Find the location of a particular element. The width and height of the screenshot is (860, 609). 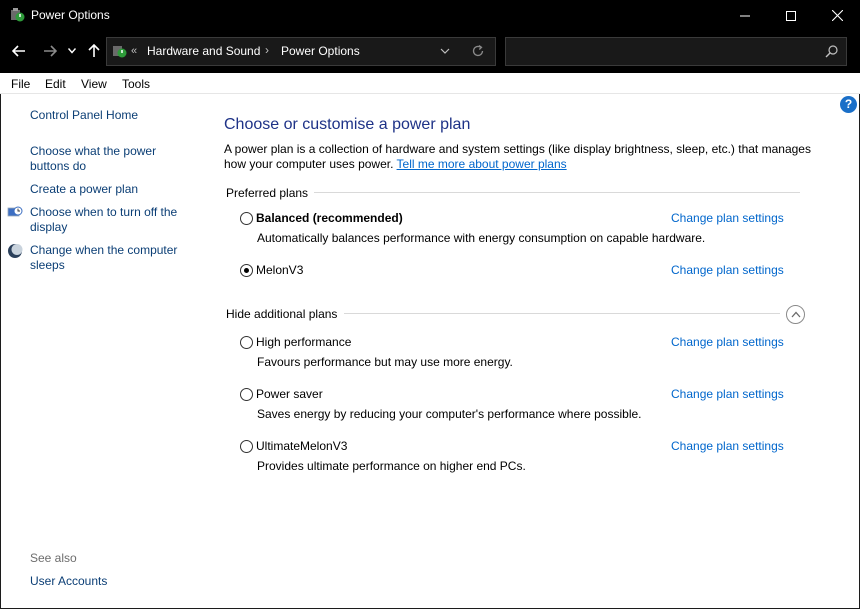

power-buttons-link: Choose what the power buttons do is located at coordinates (112, 159).